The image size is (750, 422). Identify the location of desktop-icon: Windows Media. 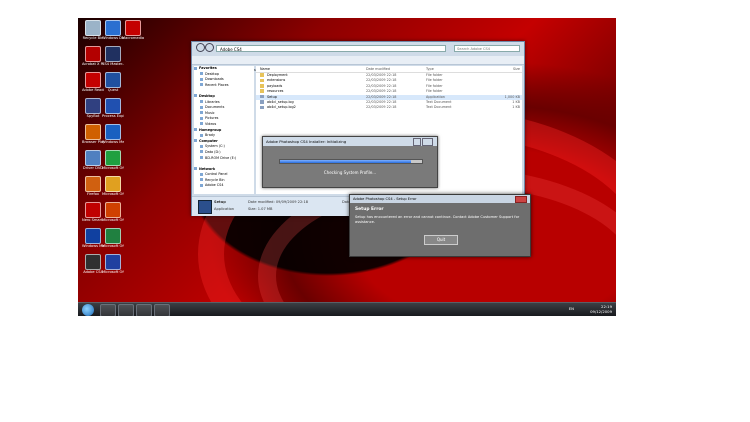
(113, 134).